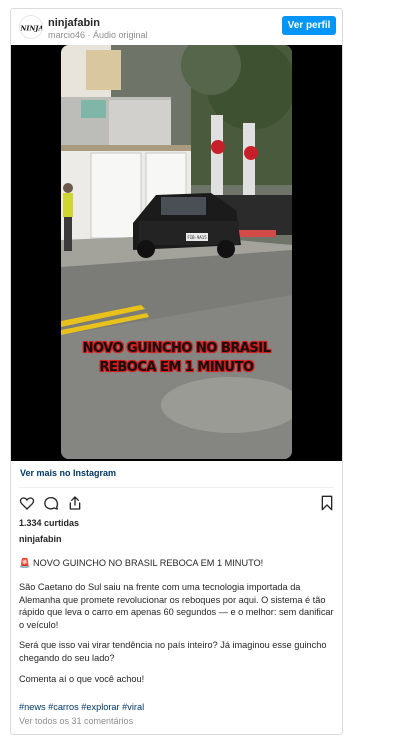  What do you see at coordinates (68, 473) in the screenshot?
I see `view-more-on-instagram-link: Ver mais no Instagram` at bounding box center [68, 473].